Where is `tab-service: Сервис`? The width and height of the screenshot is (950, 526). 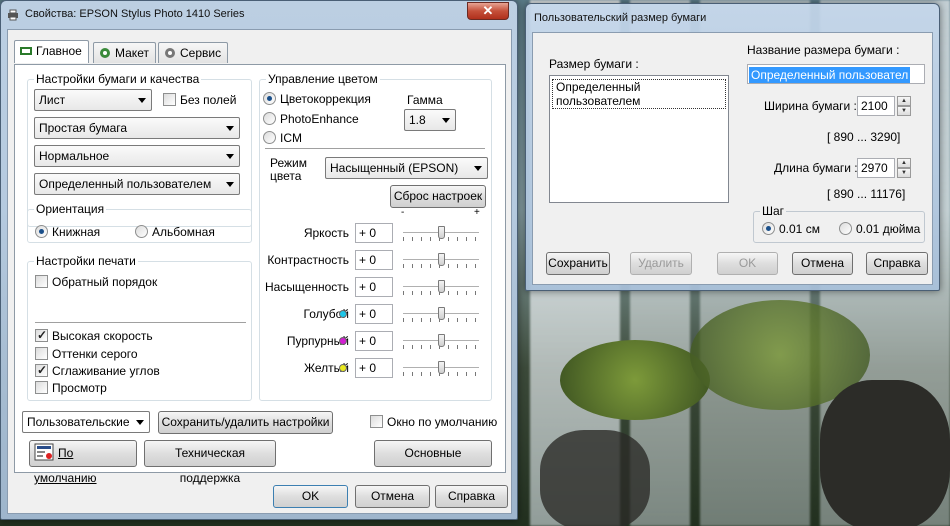
tab-service: Сервис is located at coordinates (193, 52).